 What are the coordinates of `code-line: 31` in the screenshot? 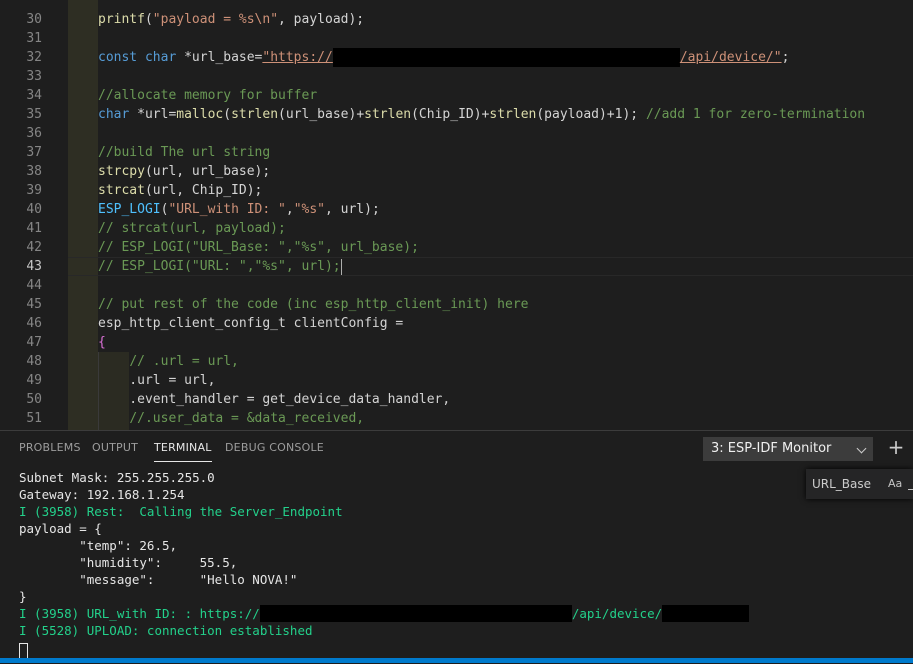 It's located at (456, 38).